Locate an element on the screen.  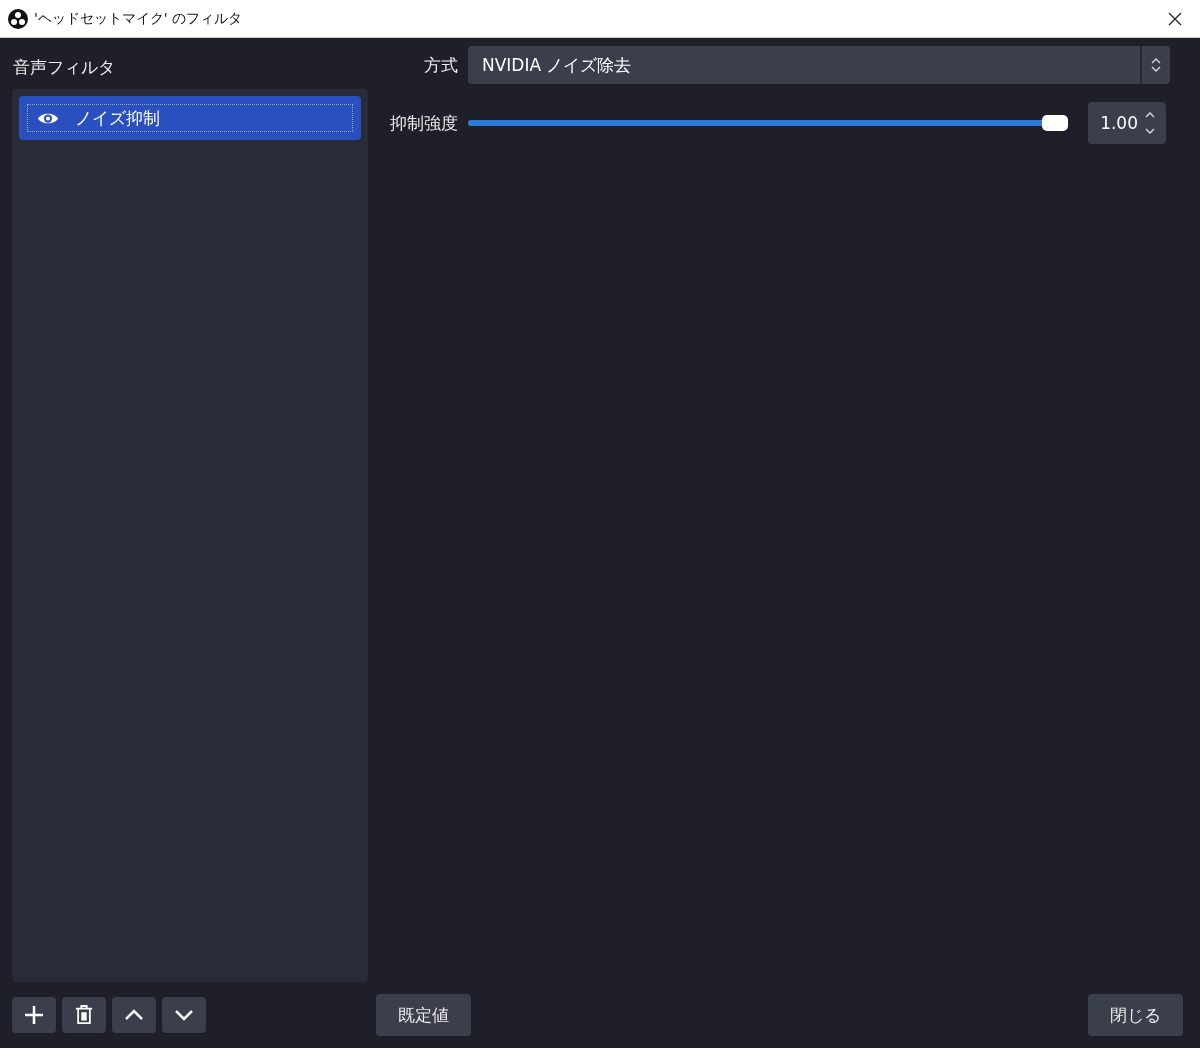
trash-icon is located at coordinates (84, 1015).